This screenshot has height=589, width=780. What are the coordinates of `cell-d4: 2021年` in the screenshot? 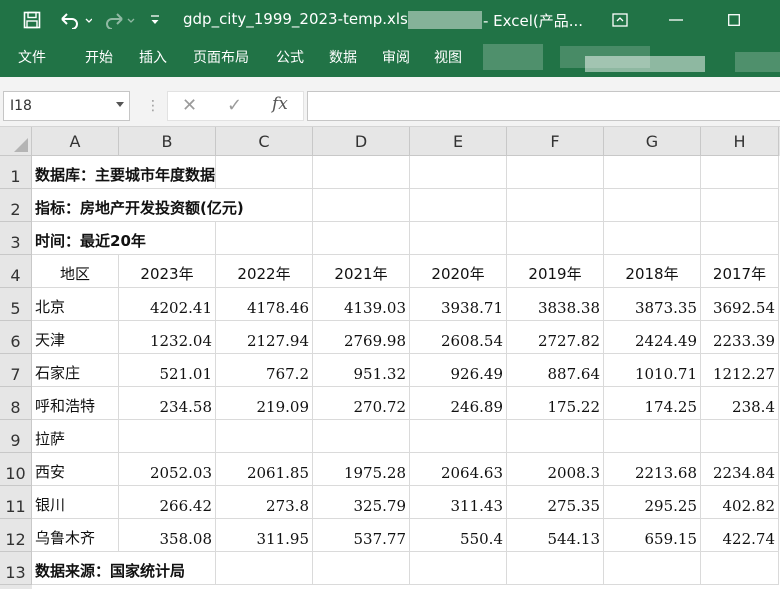 It's located at (361, 271).